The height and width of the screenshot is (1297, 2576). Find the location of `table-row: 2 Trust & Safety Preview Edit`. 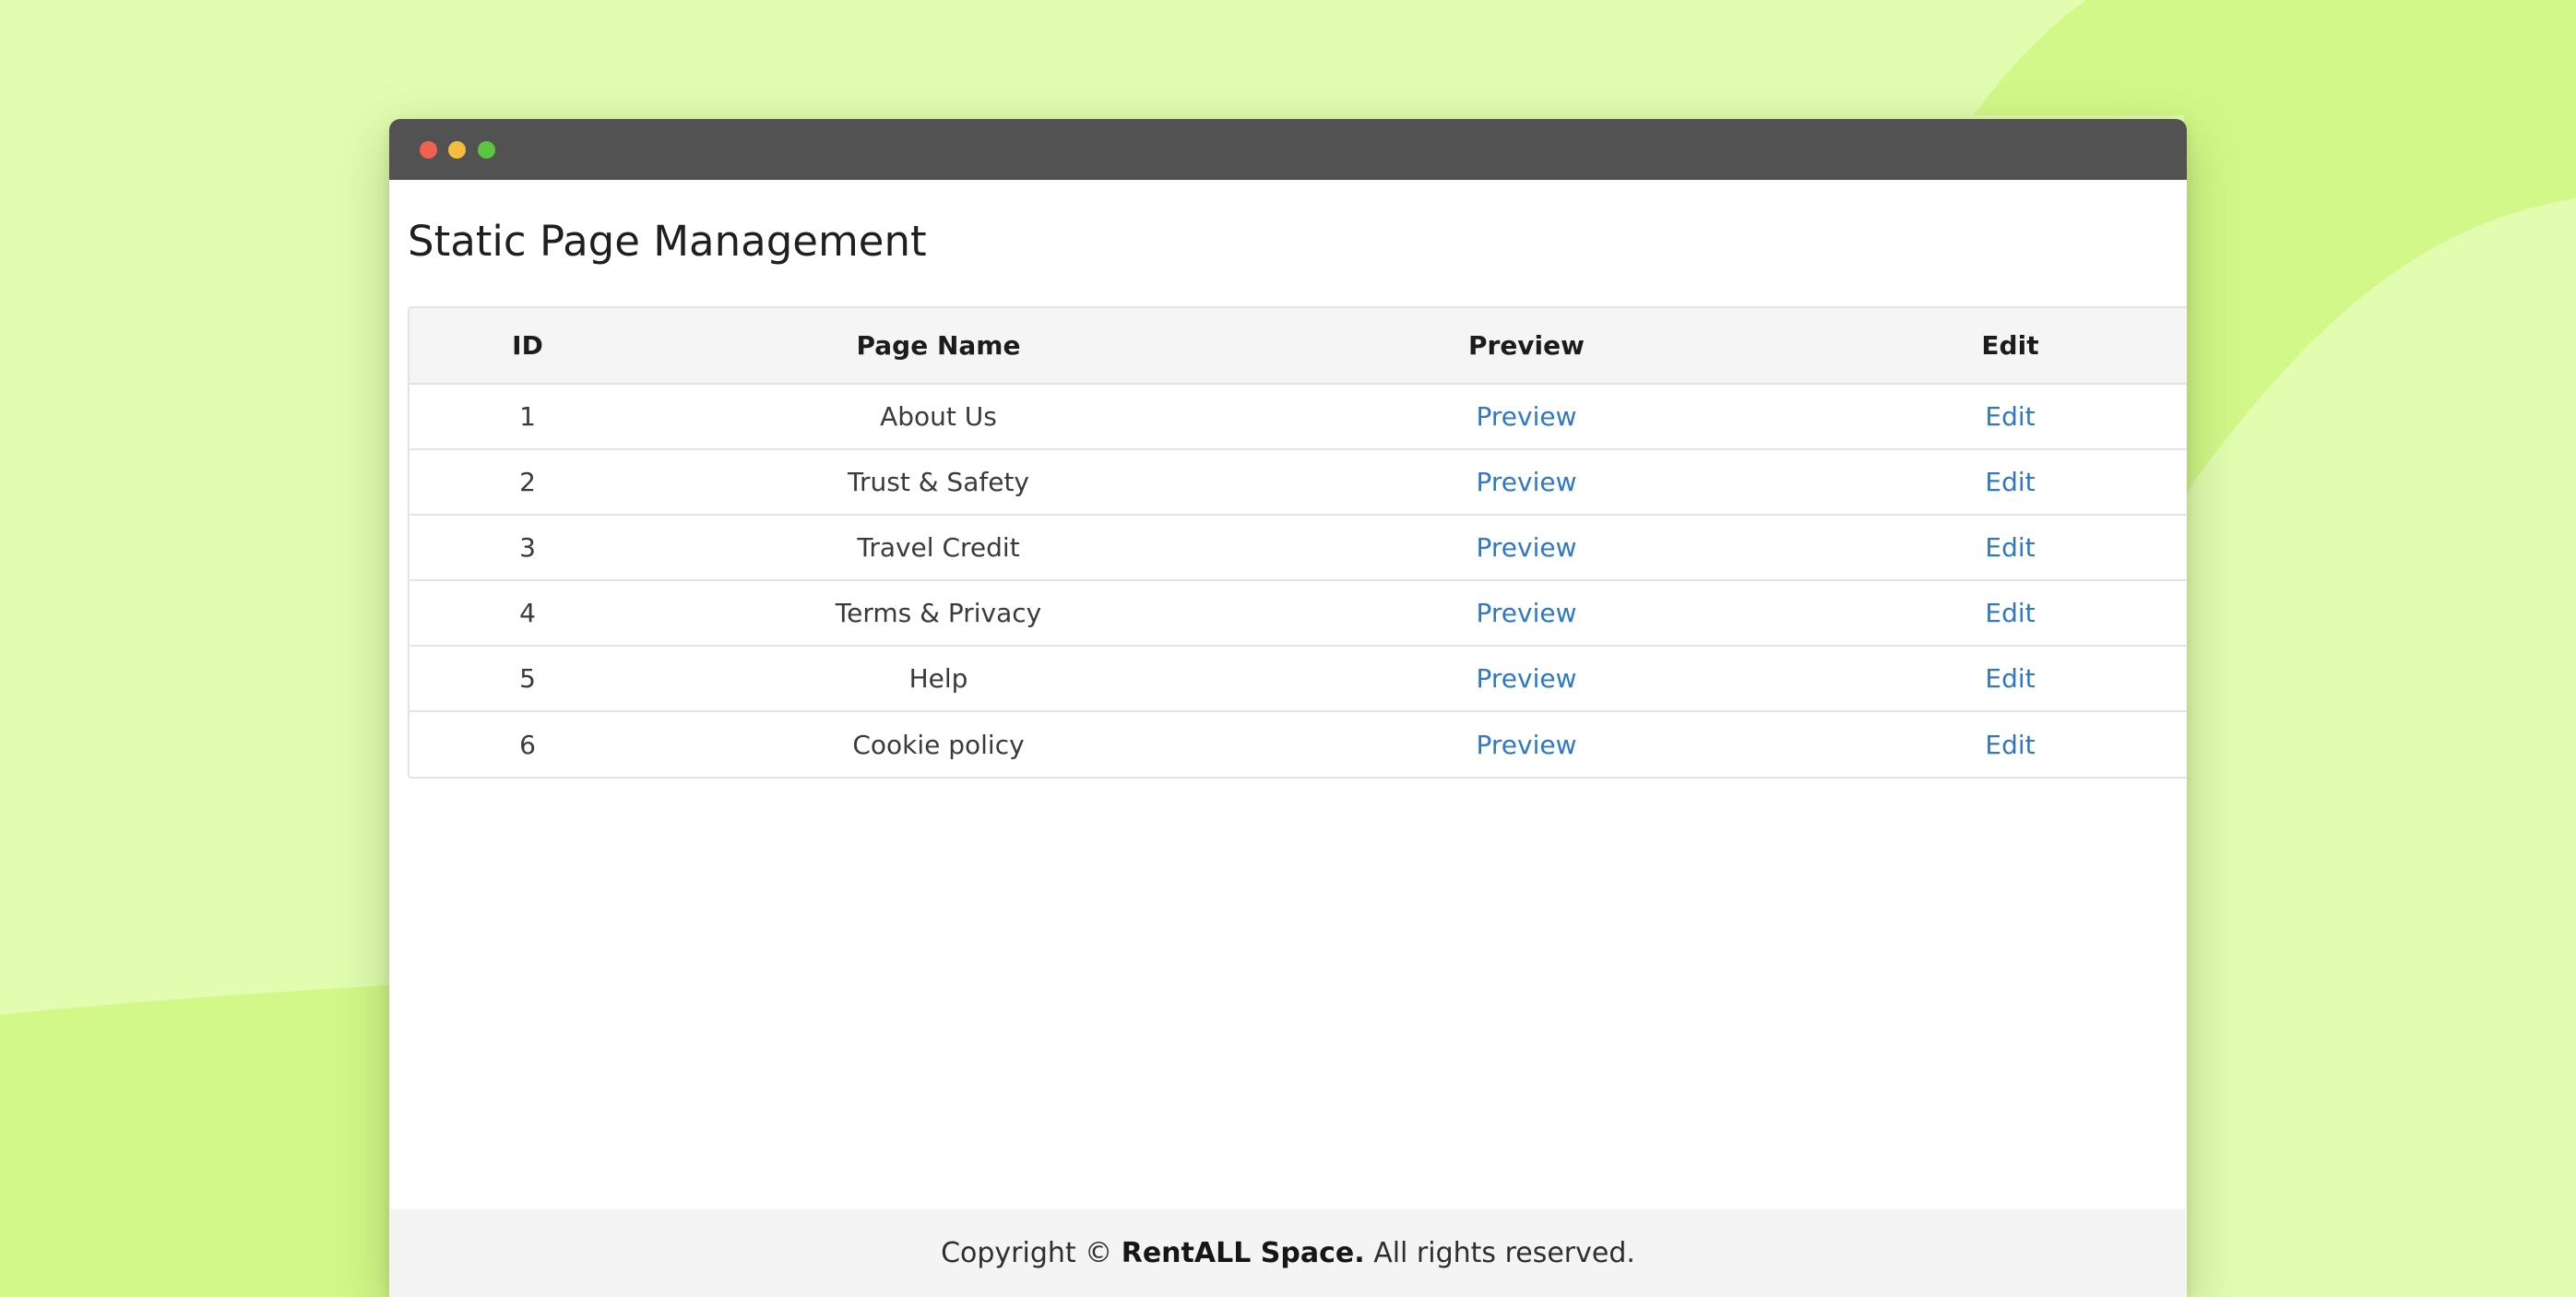

table-row: 2 Trust & Safety Preview Edit is located at coordinates (1298, 481).